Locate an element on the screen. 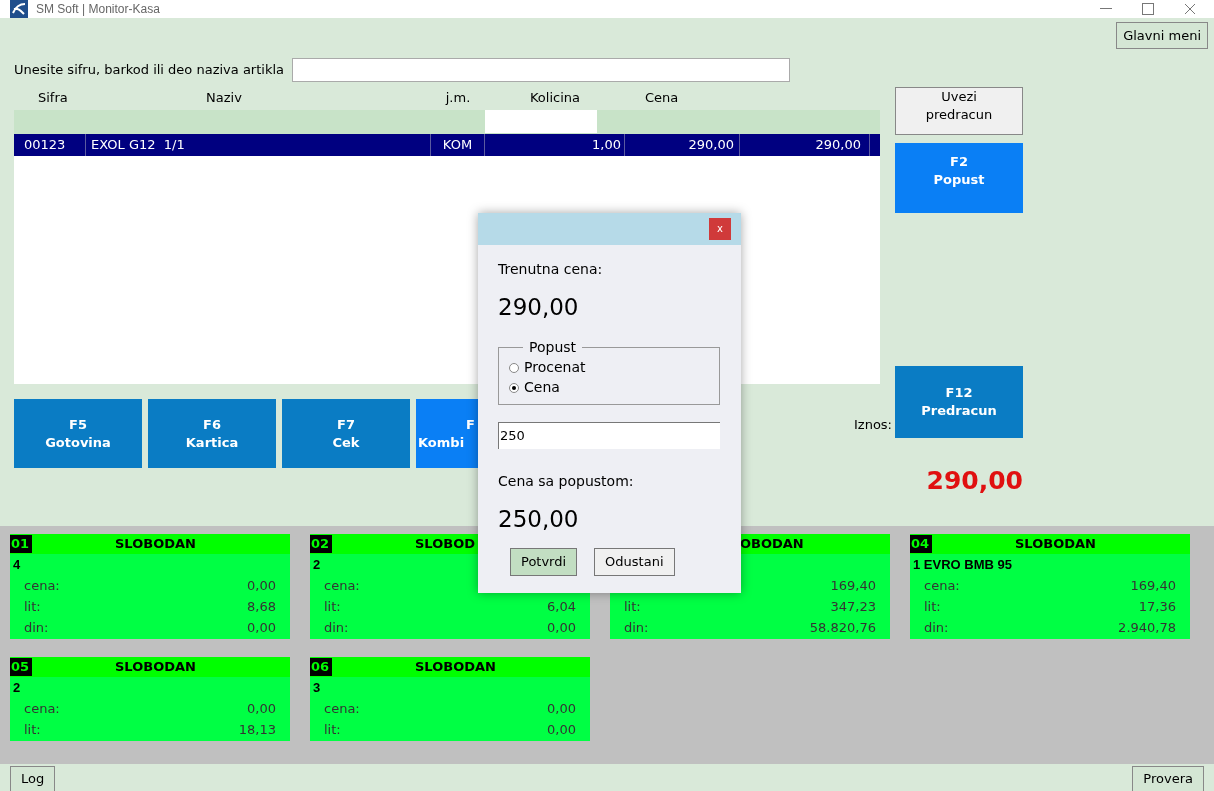 The height and width of the screenshot is (791, 1214). pump-number: 06 is located at coordinates (321, 666).